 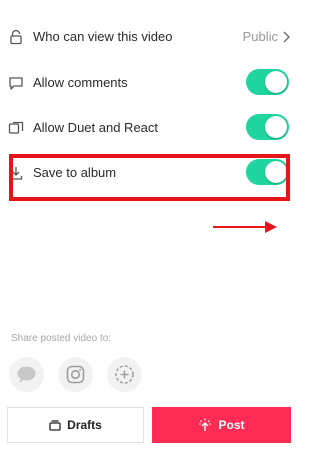 I want to click on share-label: Share posted video to:, so click(x=61, y=338).